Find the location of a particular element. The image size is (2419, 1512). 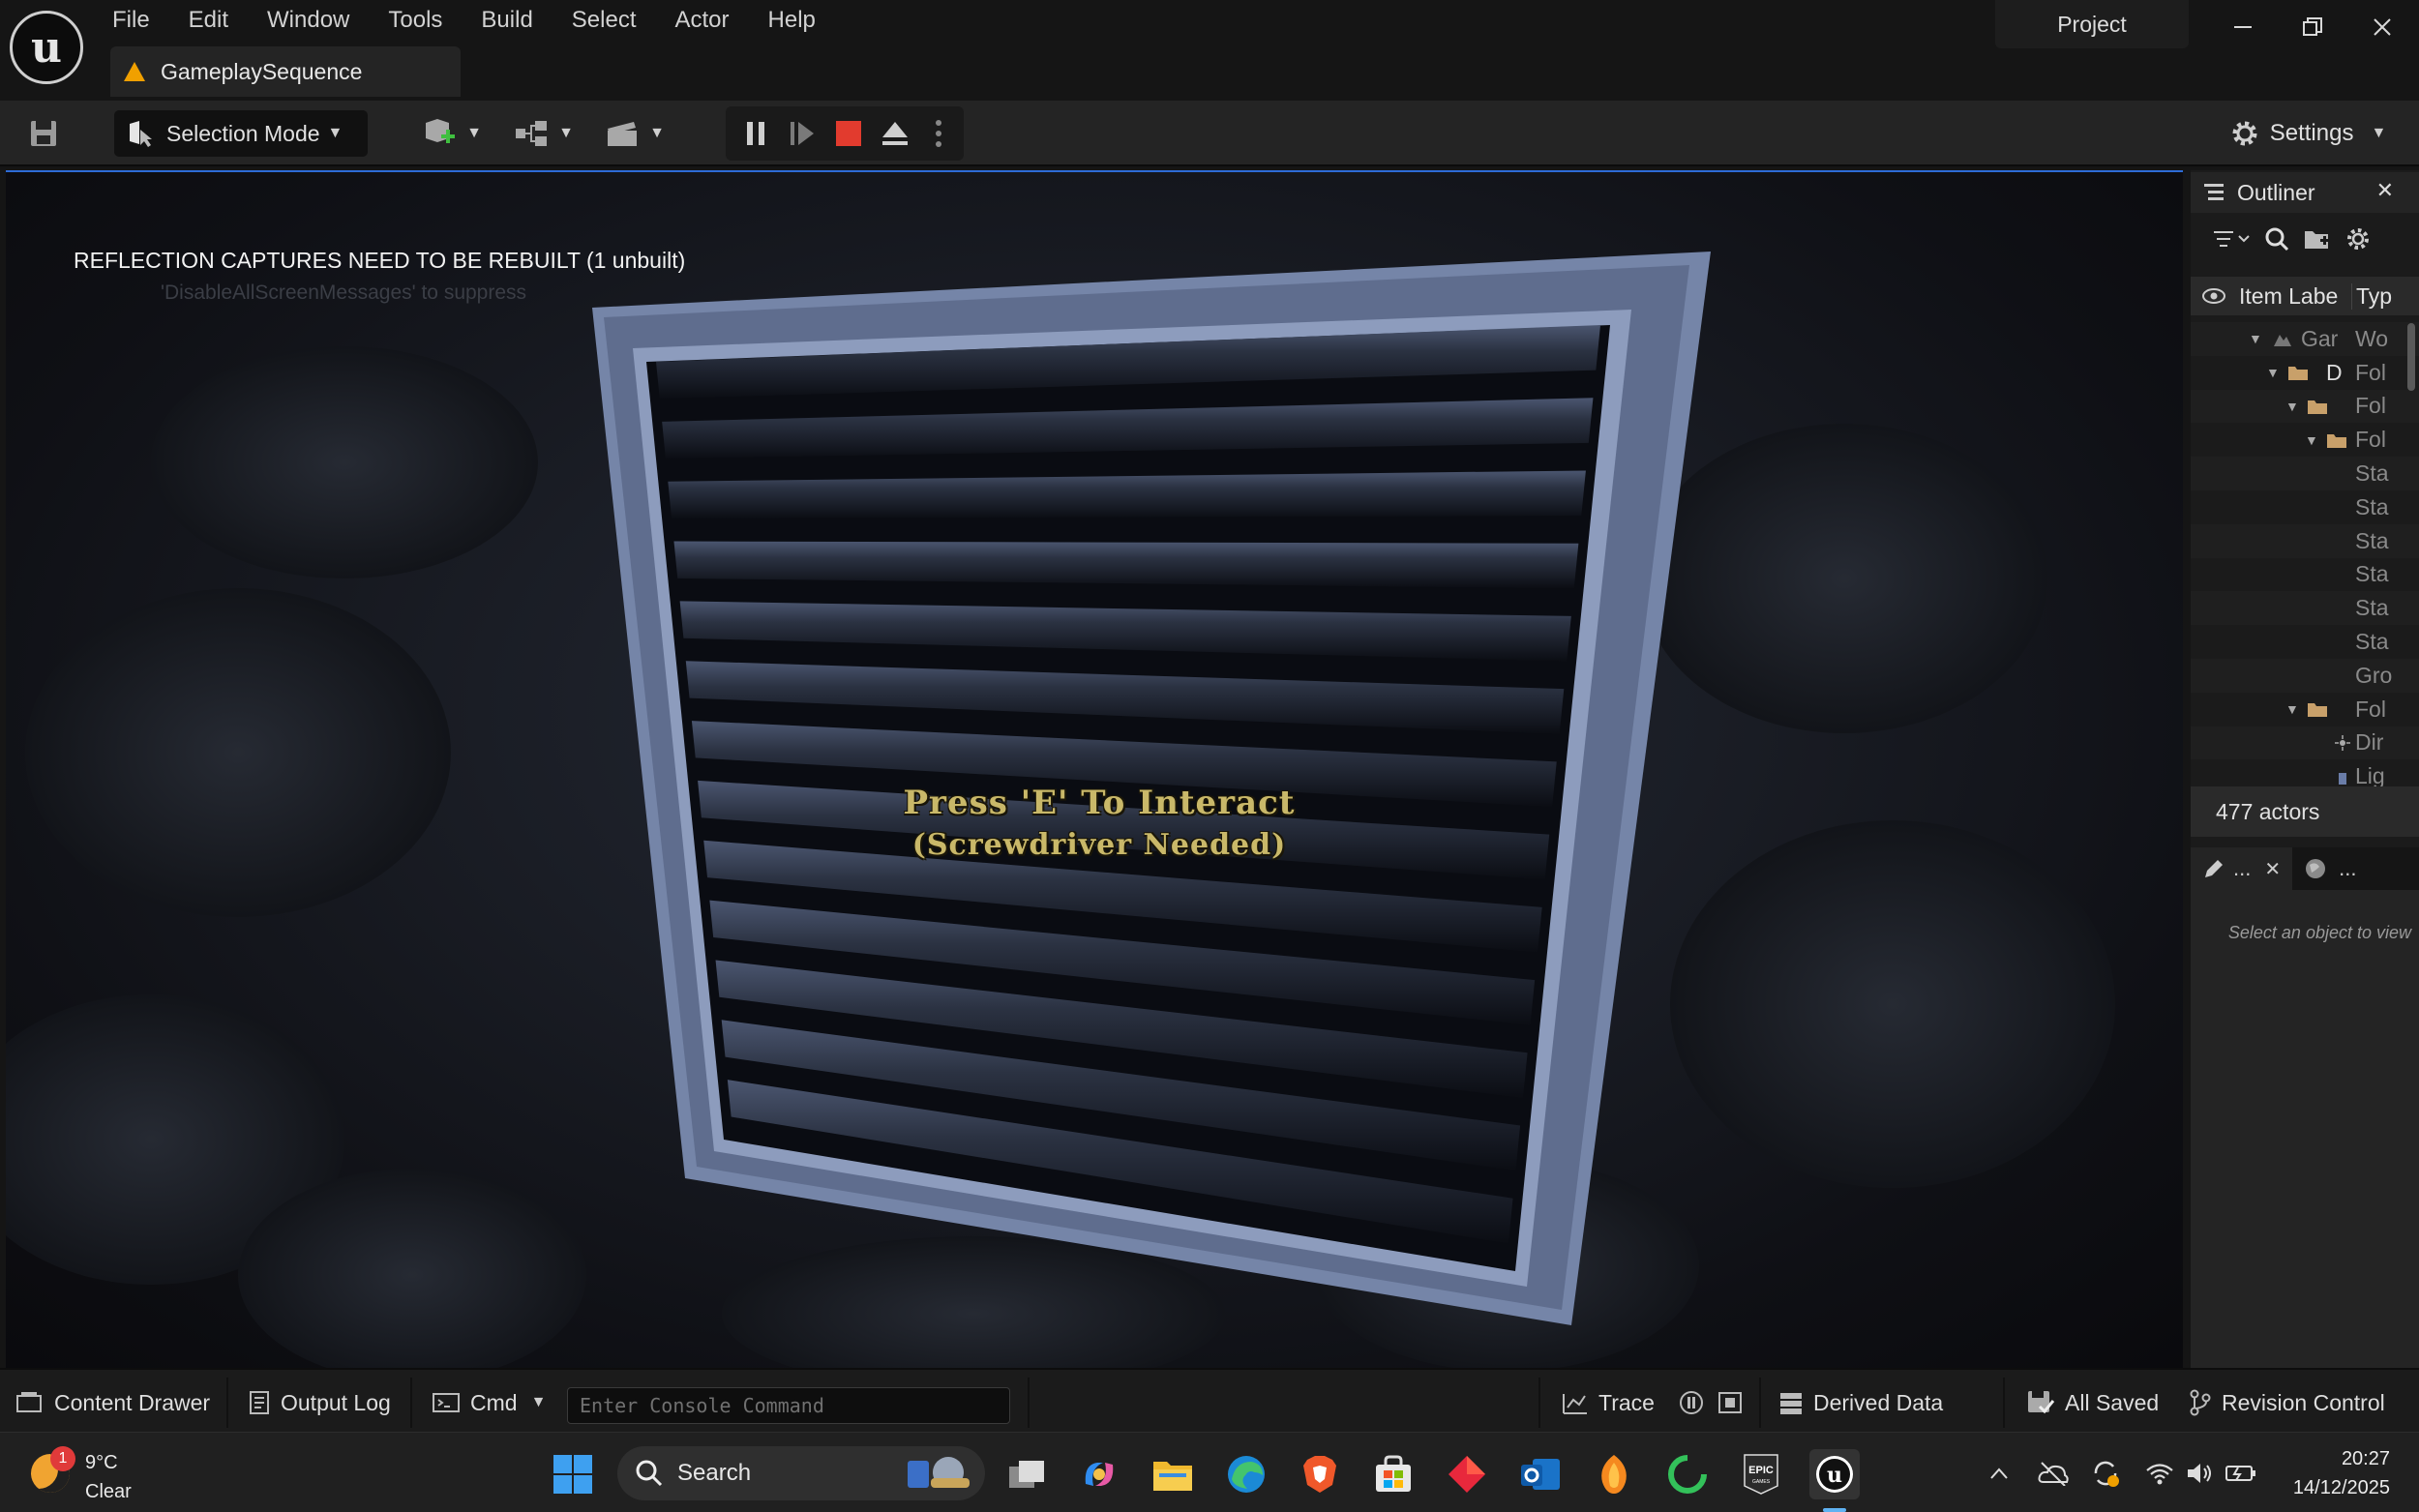

chevron-up-icon is located at coordinates (1999, 1474).